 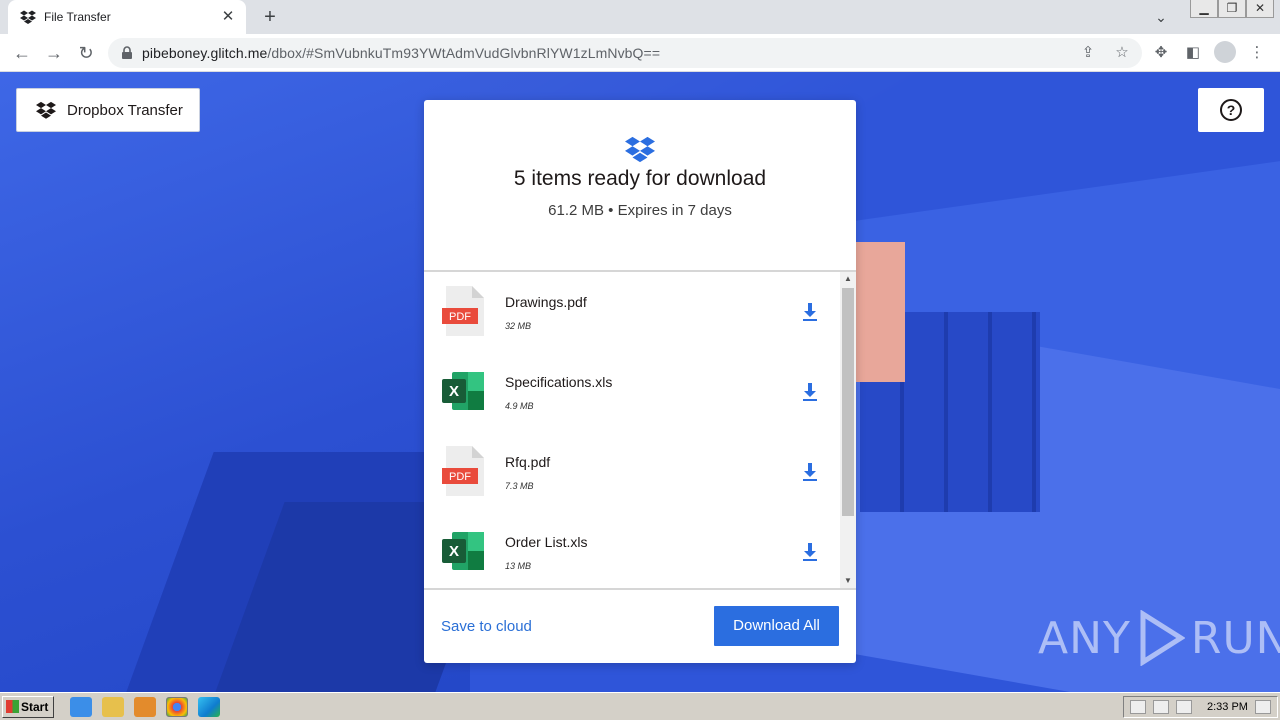 What do you see at coordinates (640, 178) in the screenshot?
I see `card-title: 5 items ready for download` at bounding box center [640, 178].